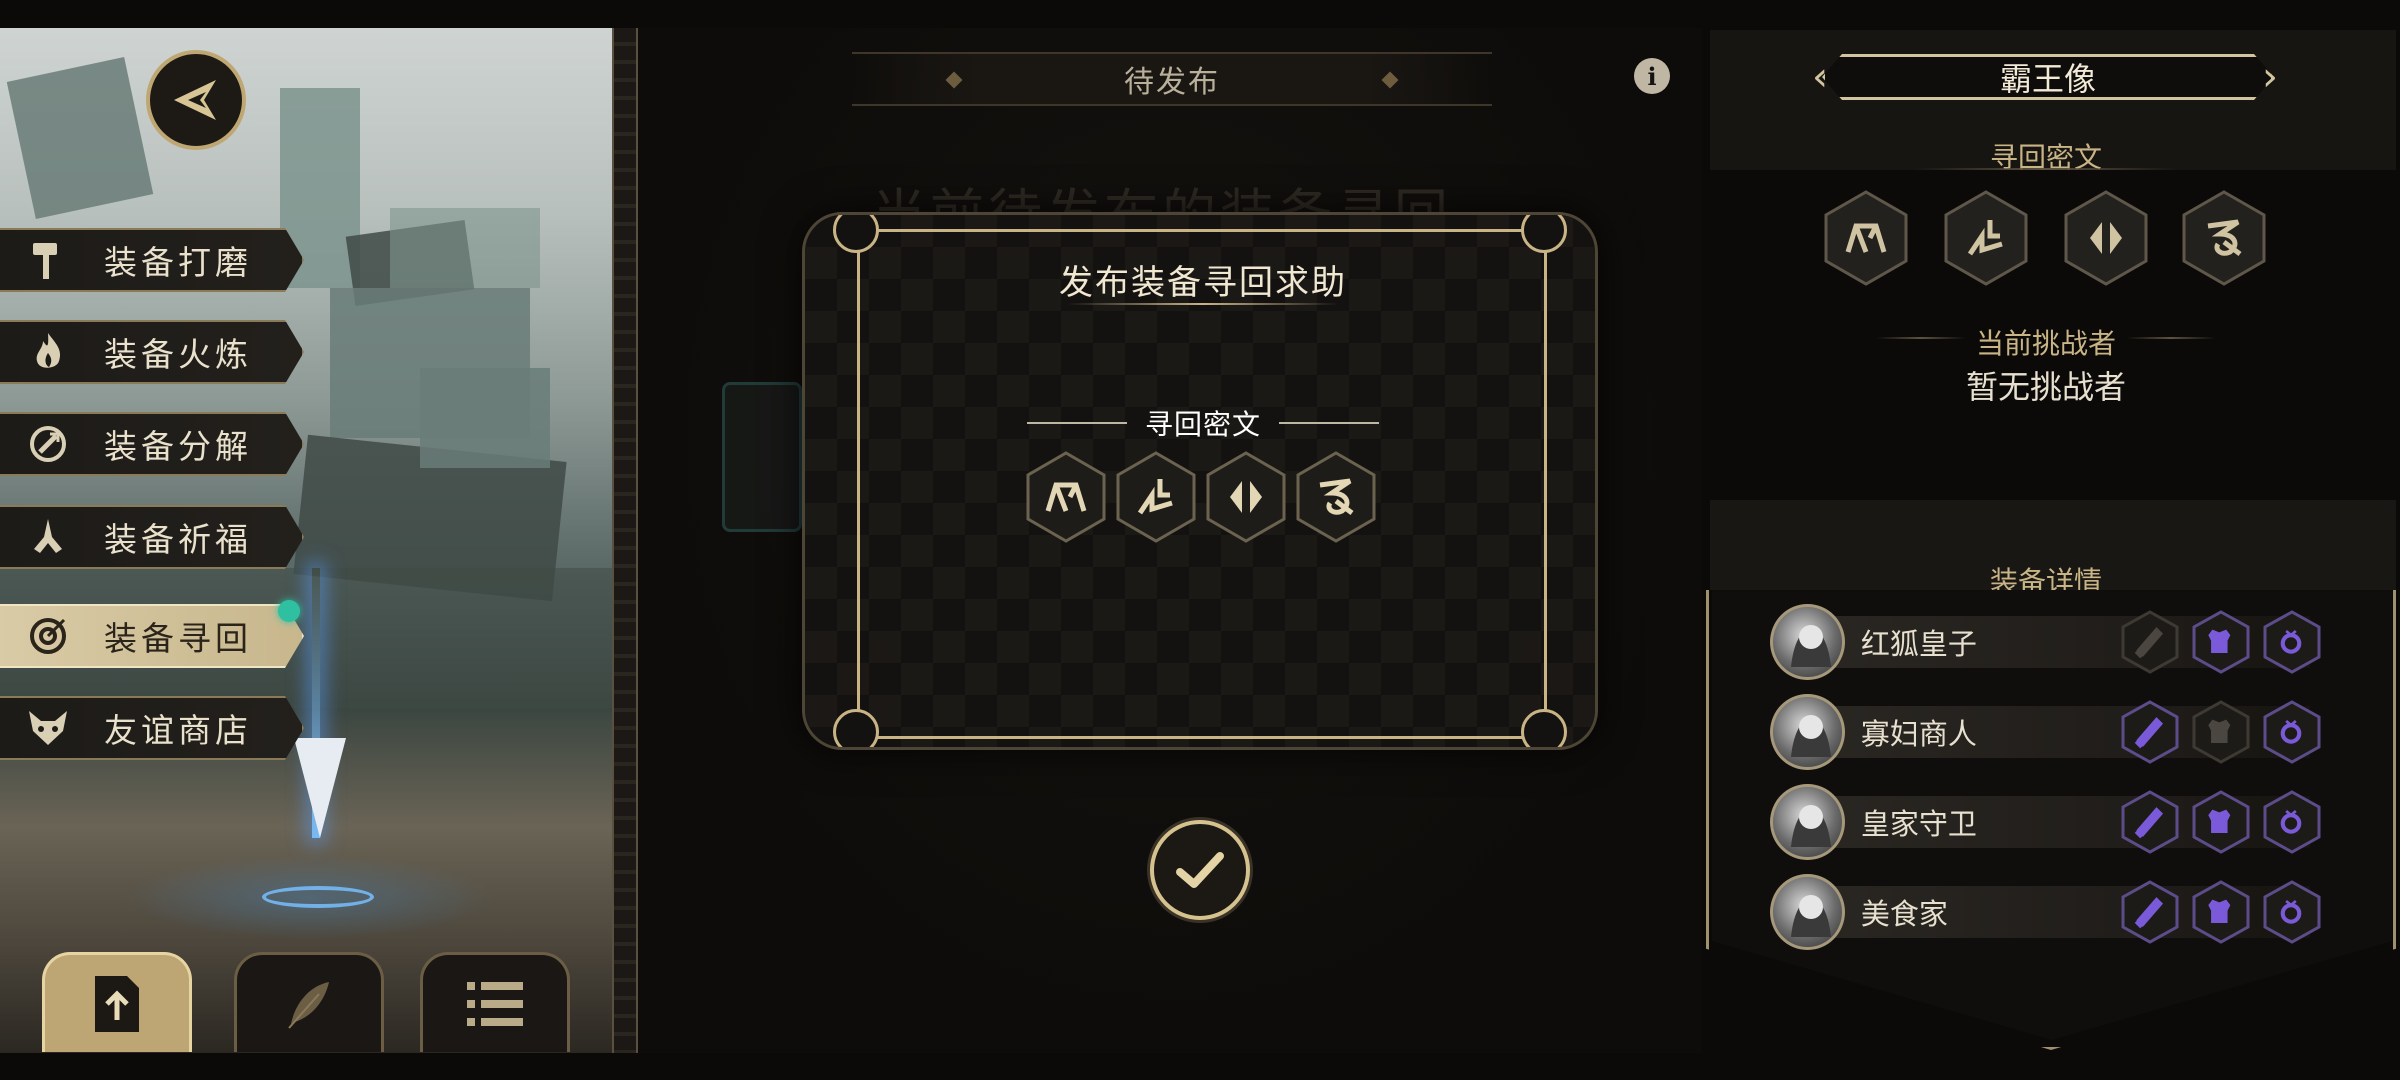  I want to click on disassemble-icon, so click(48, 444).